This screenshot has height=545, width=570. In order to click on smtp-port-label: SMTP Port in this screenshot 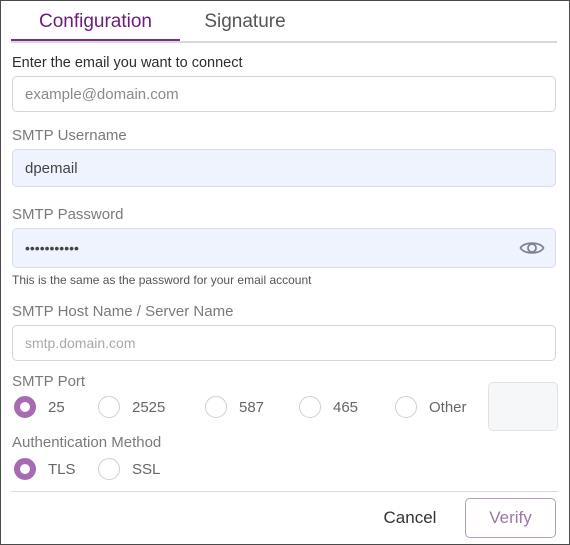, I will do `click(49, 381)`.